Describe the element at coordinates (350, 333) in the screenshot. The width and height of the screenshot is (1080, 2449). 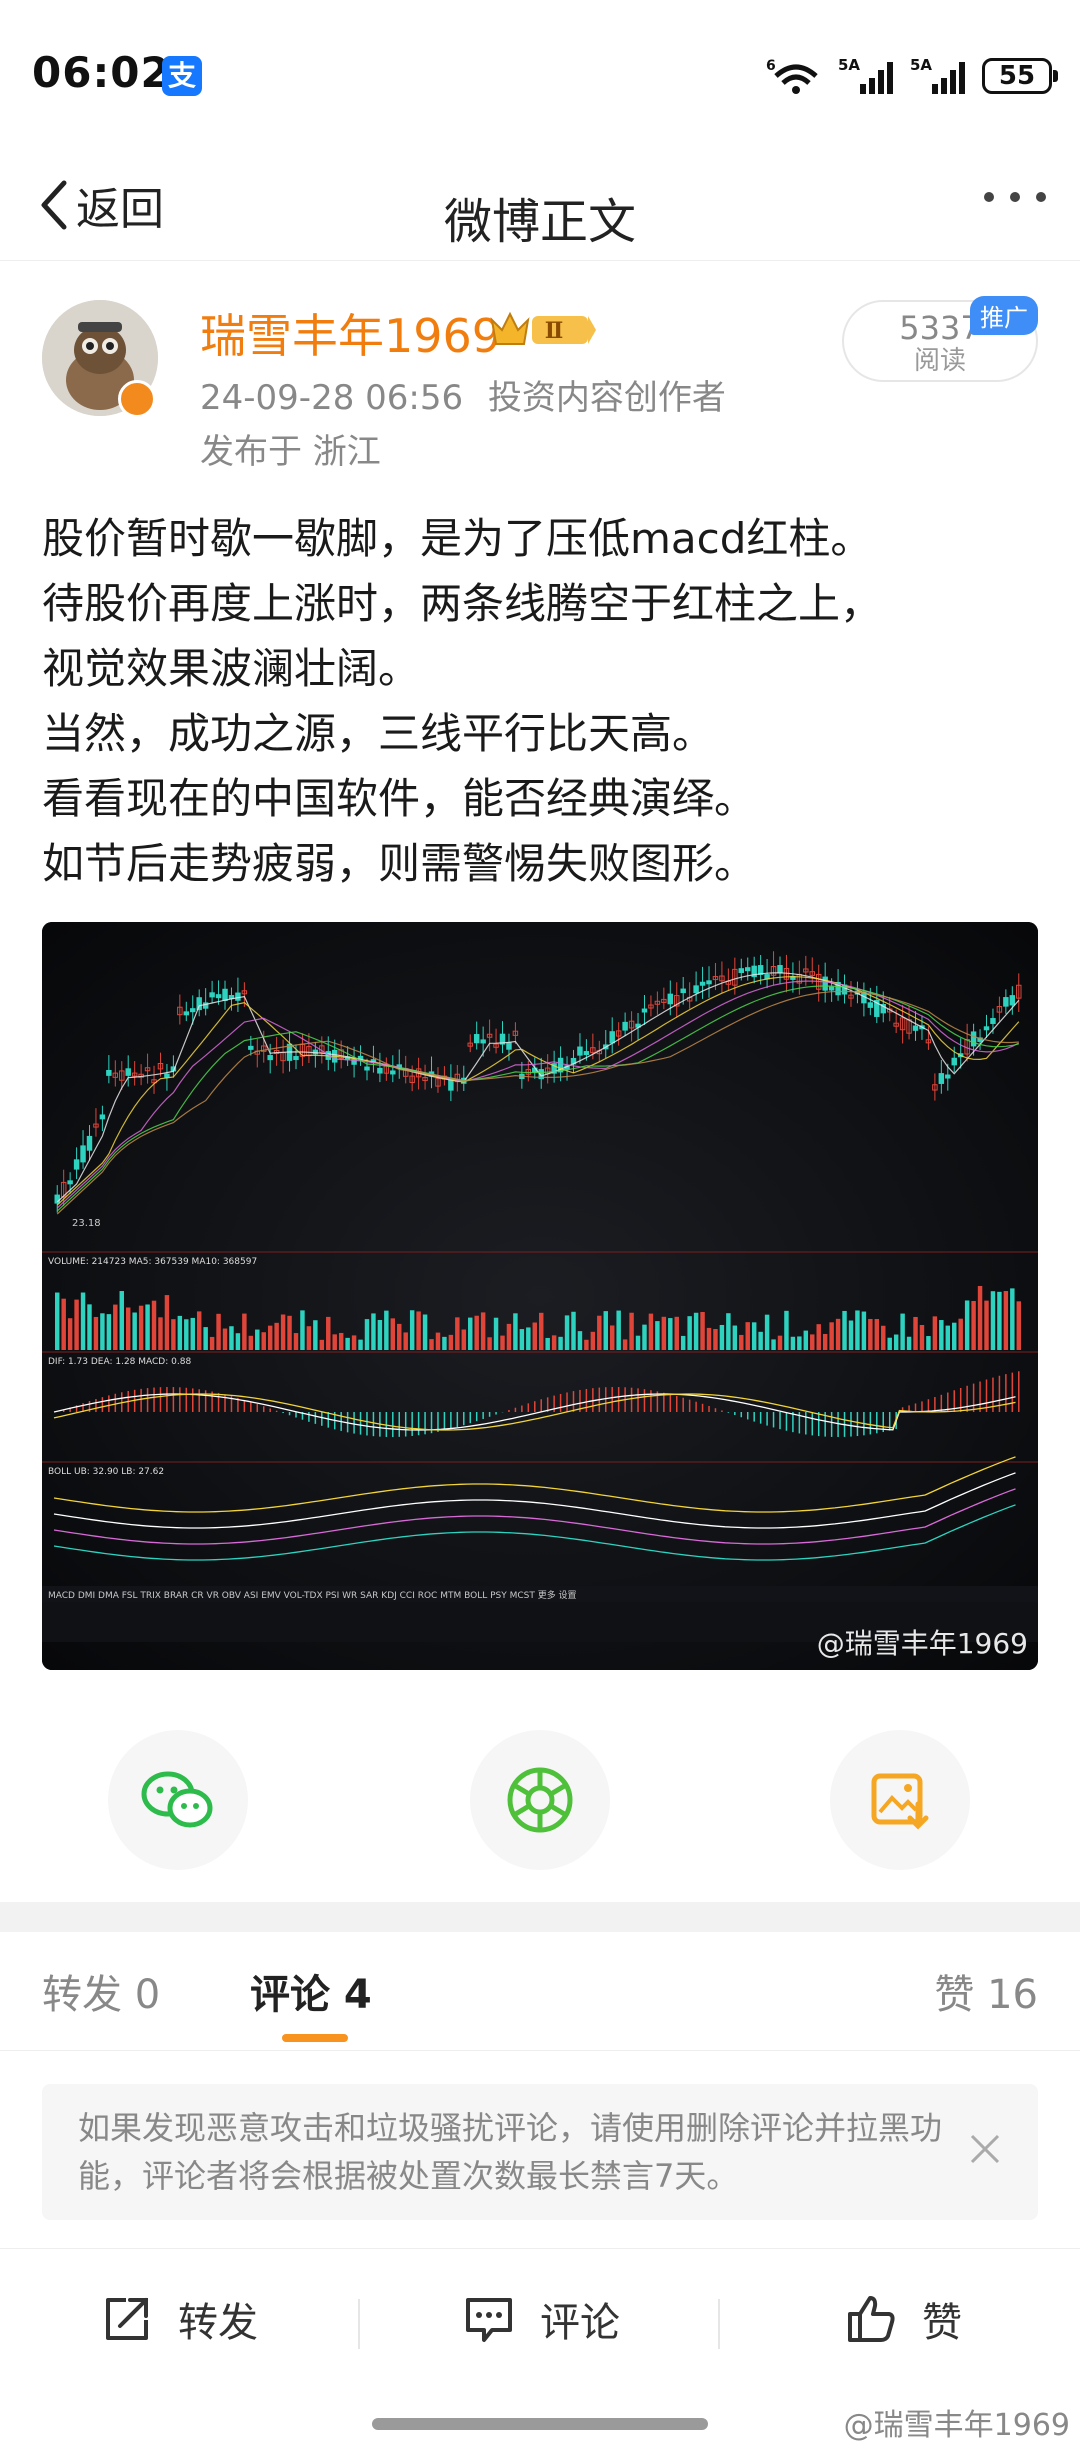
I see `username: 瑞雪丰年1969` at that location.